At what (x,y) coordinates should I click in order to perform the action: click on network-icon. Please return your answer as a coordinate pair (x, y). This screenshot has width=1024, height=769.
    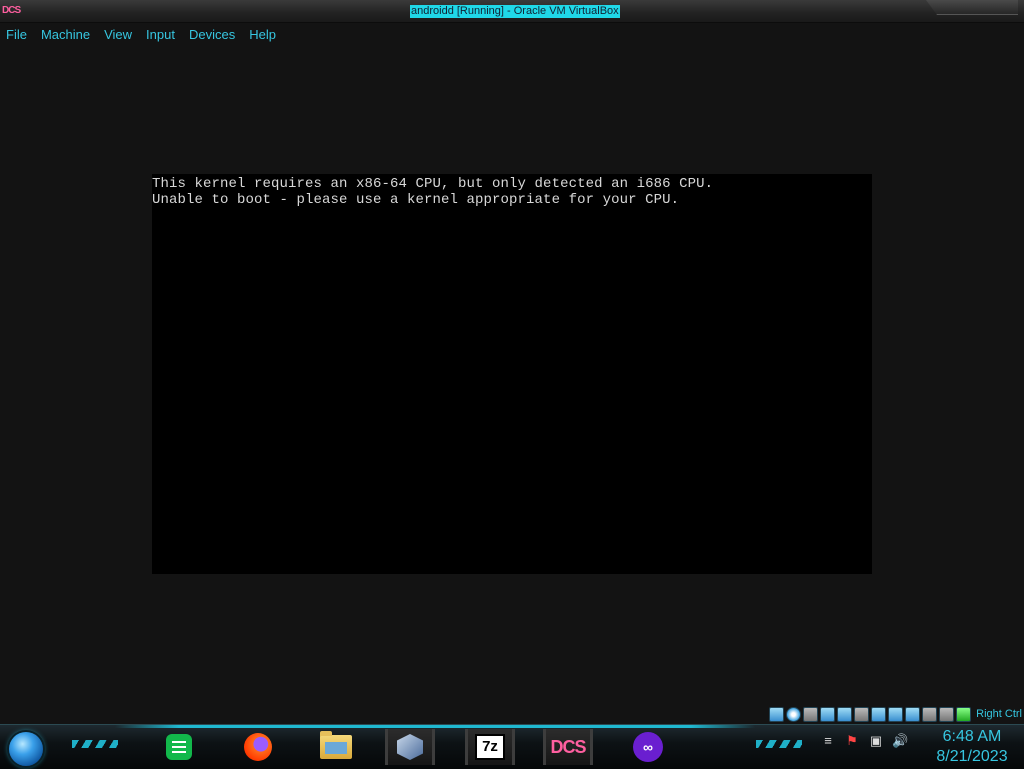
    Looking at the image, I should click on (845, 714).